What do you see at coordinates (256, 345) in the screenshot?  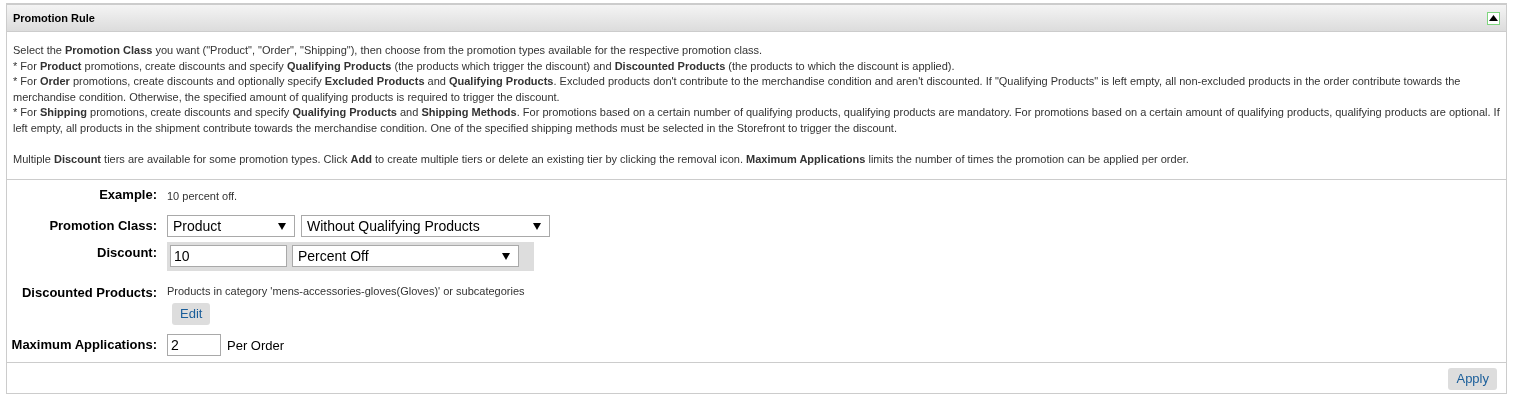 I see `unit-text: Per Order` at bounding box center [256, 345].